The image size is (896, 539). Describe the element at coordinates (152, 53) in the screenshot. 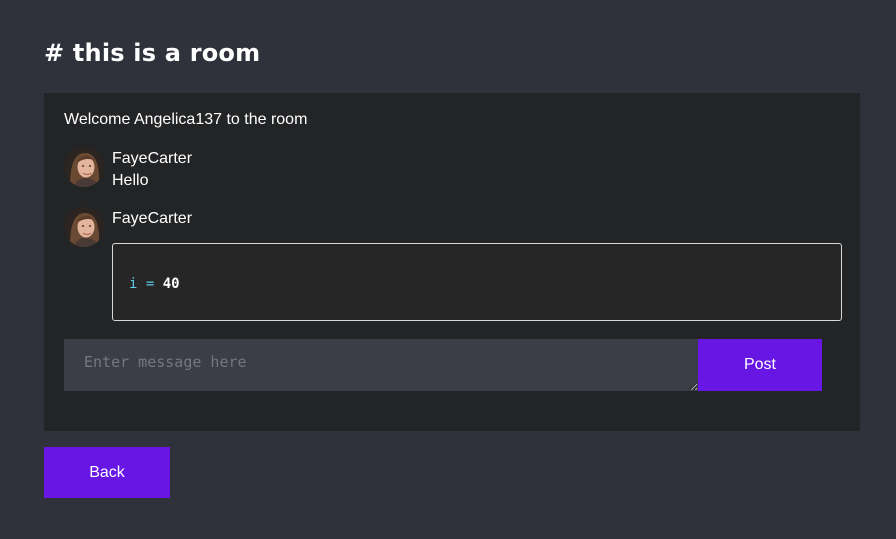

I see `page-title: # this is a room` at that location.